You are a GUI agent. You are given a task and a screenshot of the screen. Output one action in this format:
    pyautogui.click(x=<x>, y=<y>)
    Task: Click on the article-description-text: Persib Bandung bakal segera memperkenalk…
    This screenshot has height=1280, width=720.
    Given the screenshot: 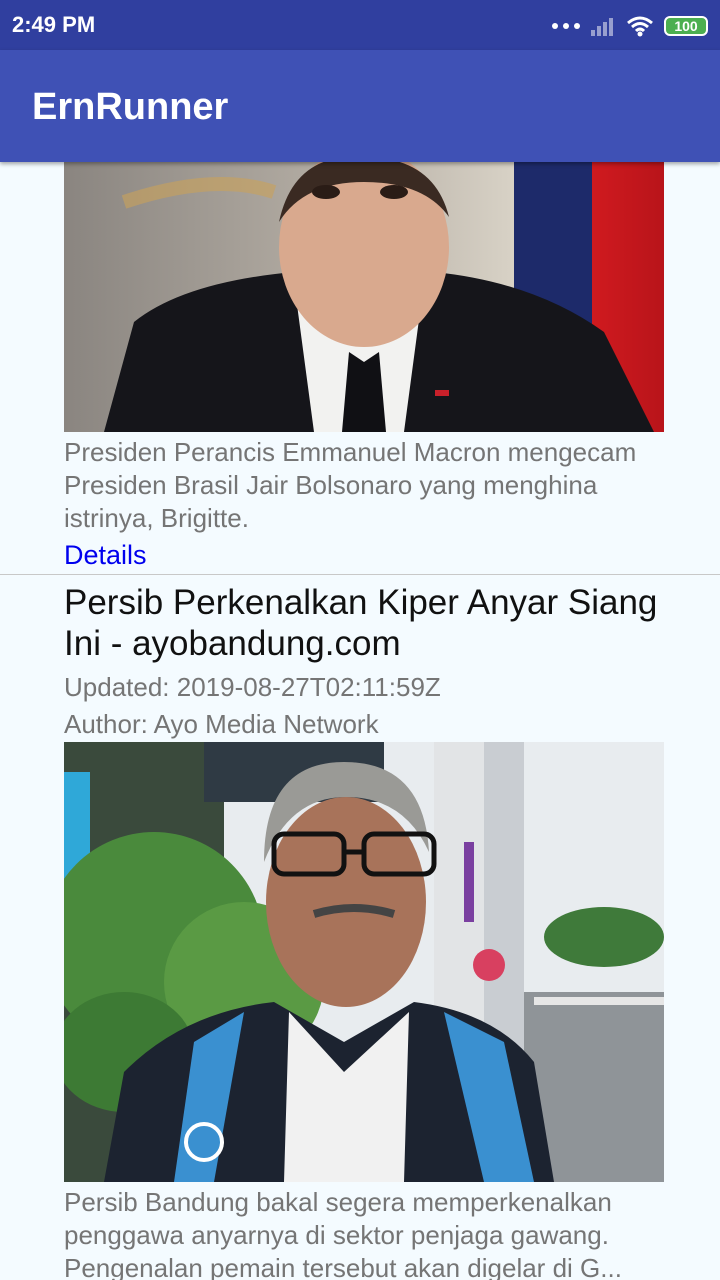 What is the action you would take?
    pyautogui.click(x=343, y=1233)
    